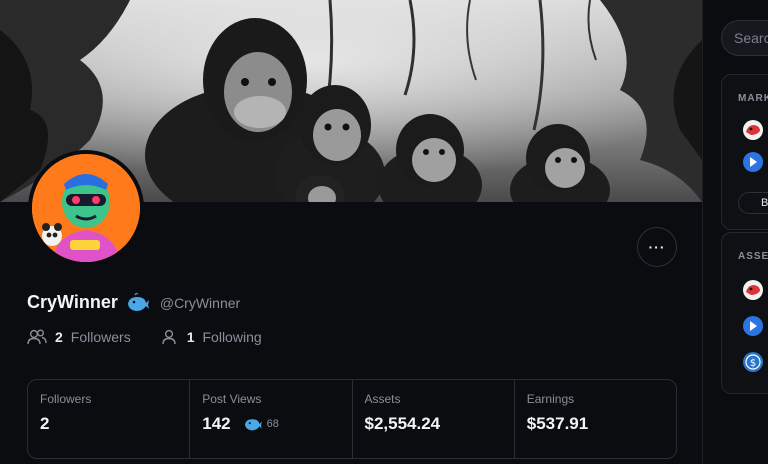 The width and height of the screenshot is (768, 464). I want to click on stat-post-views: Post Views 142 68, so click(271, 419).